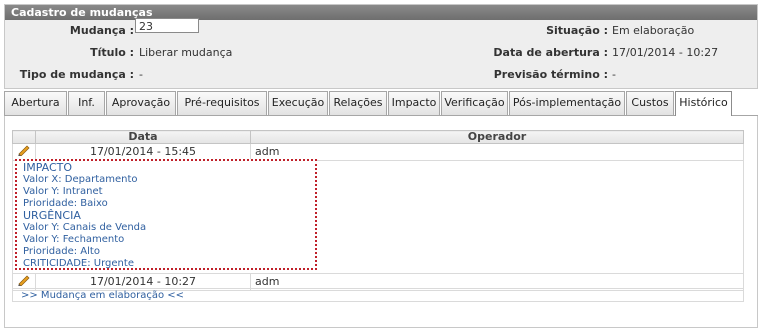  I want to click on detail-line: Valor X: Departamento, so click(80, 179).